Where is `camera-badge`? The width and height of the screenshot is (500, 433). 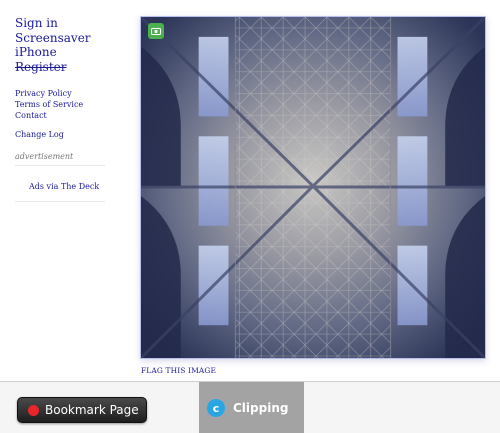
camera-badge is located at coordinates (156, 31).